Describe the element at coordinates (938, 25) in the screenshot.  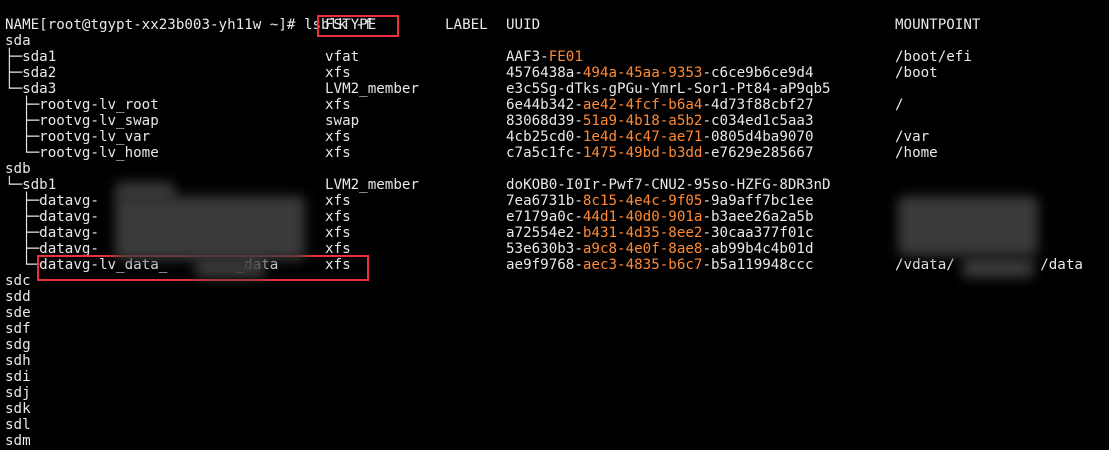
I see `header-mountpoint: MOUNTPOINT` at that location.